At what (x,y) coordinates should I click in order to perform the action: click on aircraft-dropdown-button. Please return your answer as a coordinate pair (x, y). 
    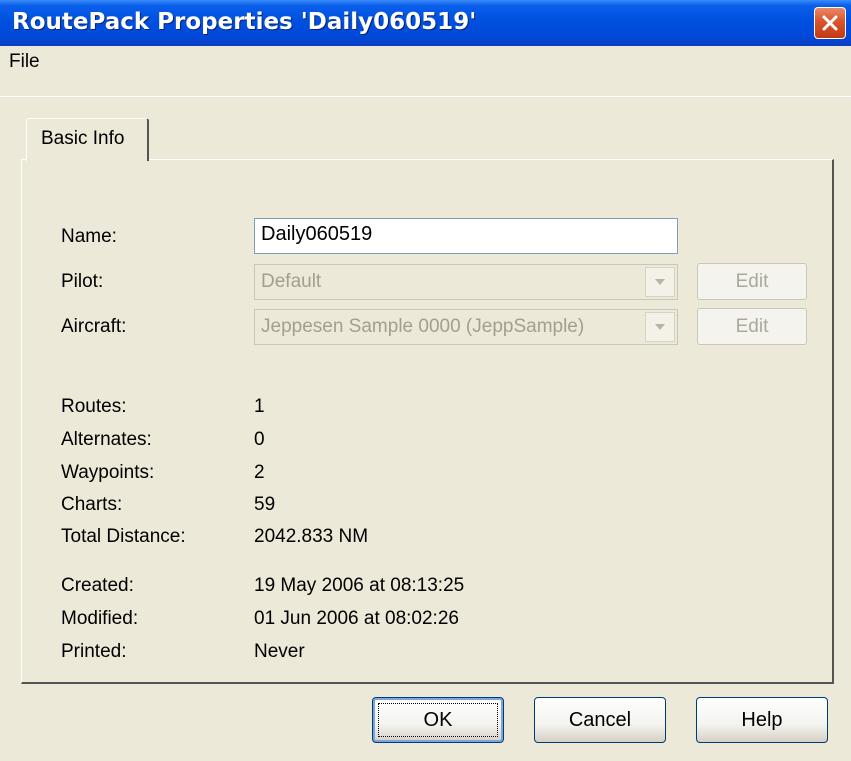
    Looking at the image, I should click on (660, 327).